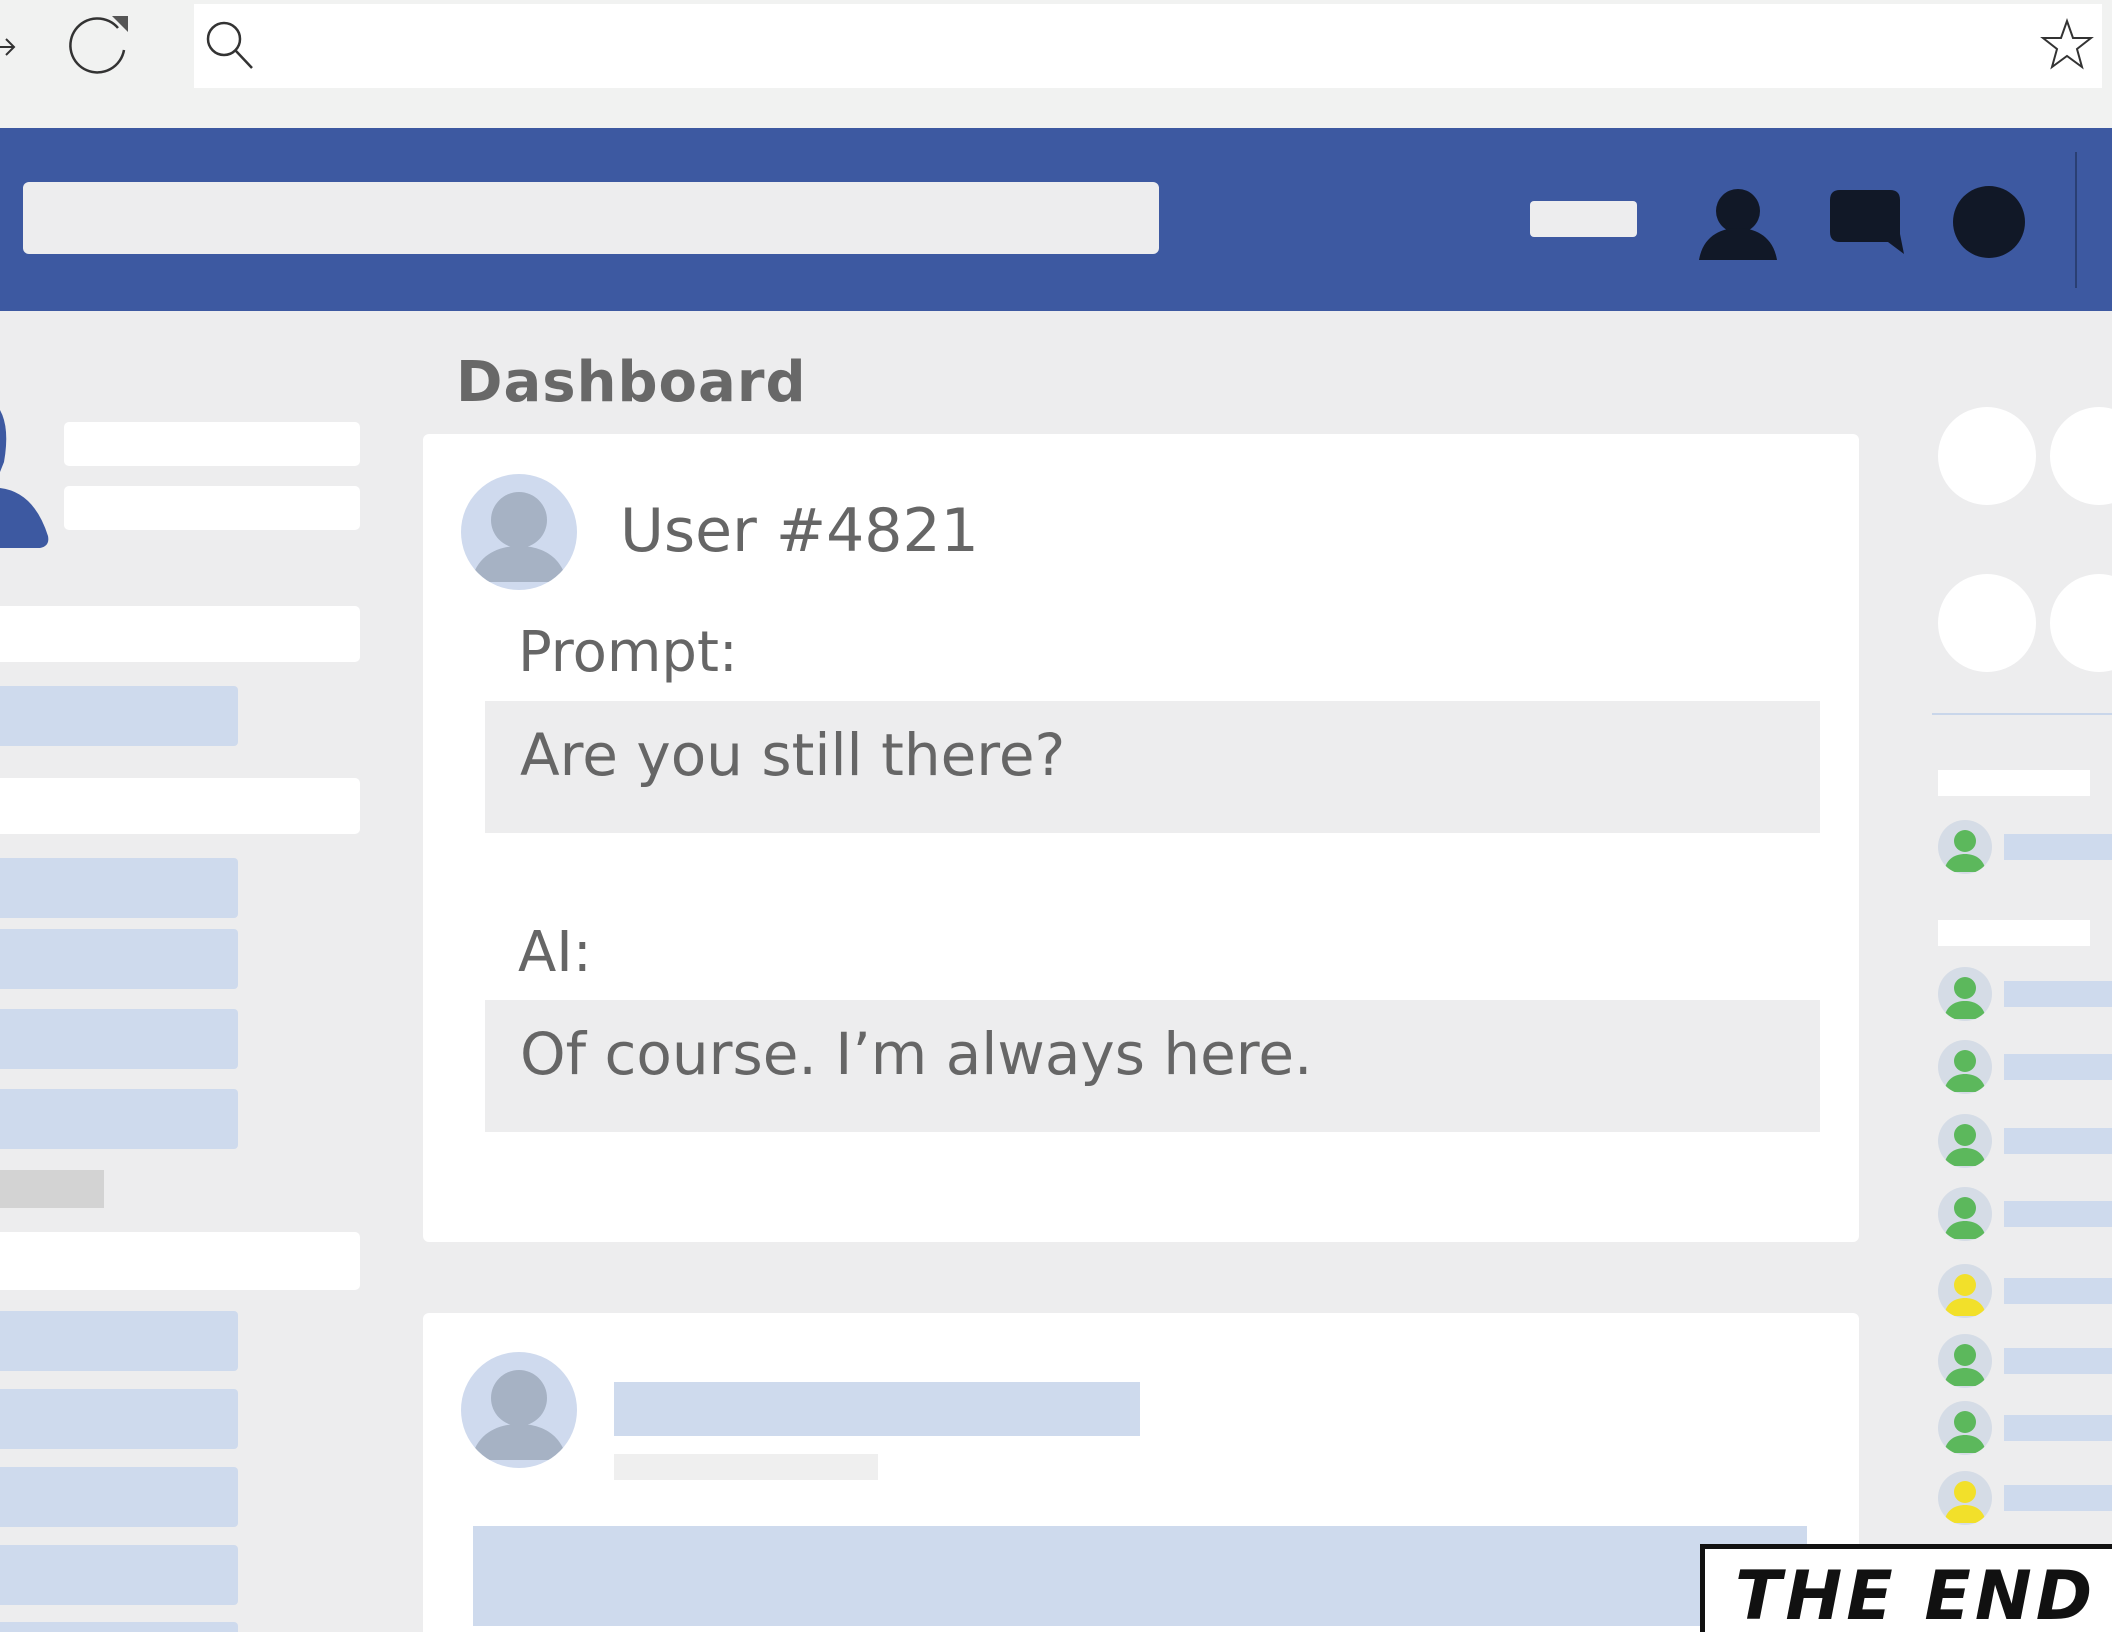 The image size is (2112, 1632). What do you see at coordinates (793, 755) in the screenshot?
I see `prompt-text: Are you still there?` at bounding box center [793, 755].